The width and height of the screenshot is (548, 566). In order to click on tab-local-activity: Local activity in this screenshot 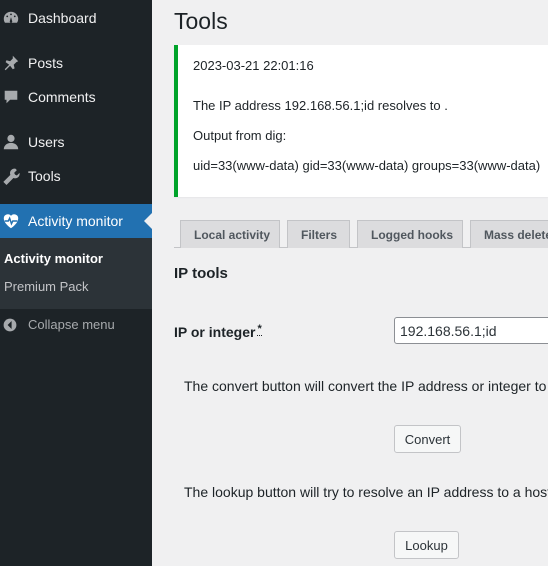, I will do `click(230, 234)`.